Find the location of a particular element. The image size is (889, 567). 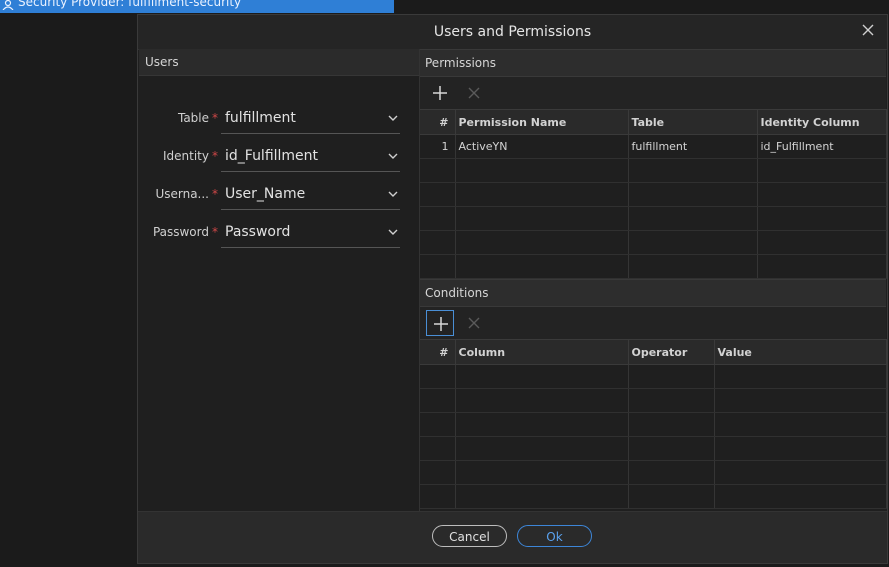

users-heading: Users is located at coordinates (279, 62).